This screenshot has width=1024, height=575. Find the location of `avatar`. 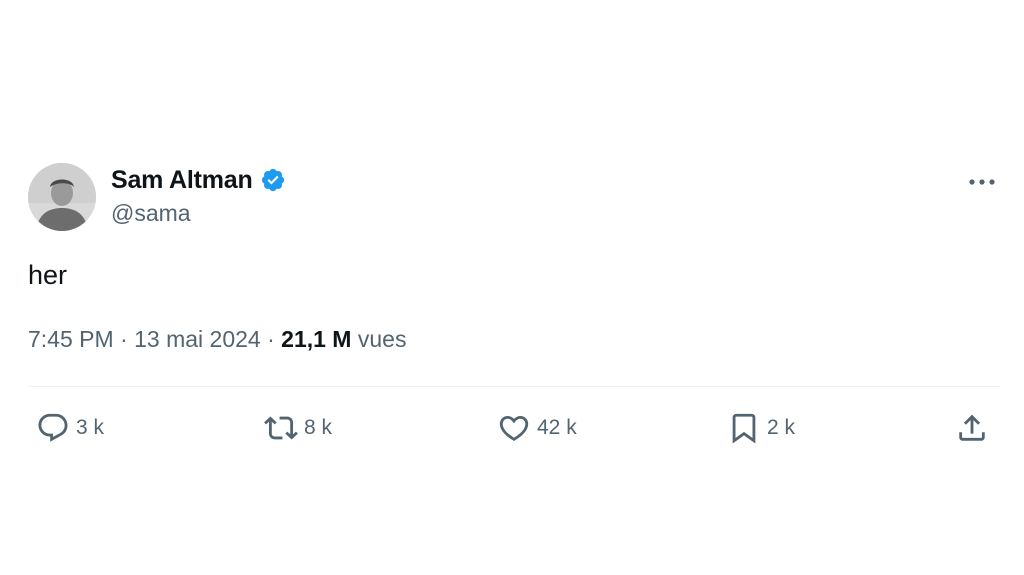

avatar is located at coordinates (62, 197).